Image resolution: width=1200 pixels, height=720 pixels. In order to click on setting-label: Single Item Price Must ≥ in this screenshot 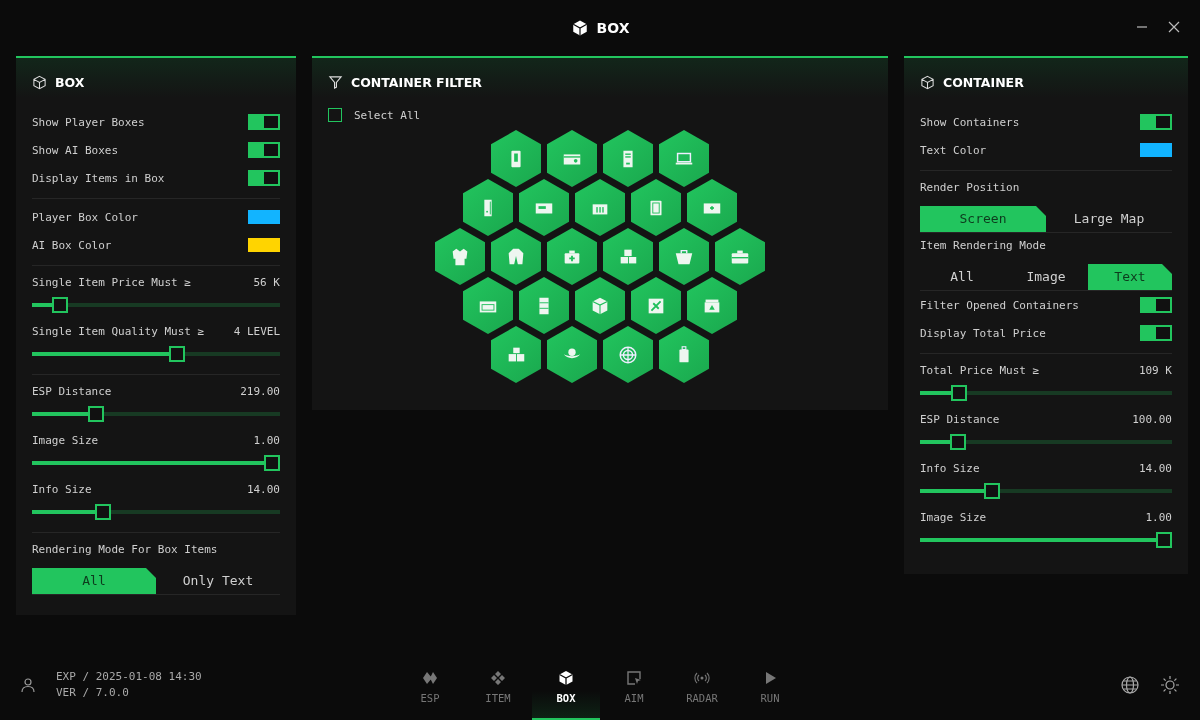, I will do `click(111, 282)`.